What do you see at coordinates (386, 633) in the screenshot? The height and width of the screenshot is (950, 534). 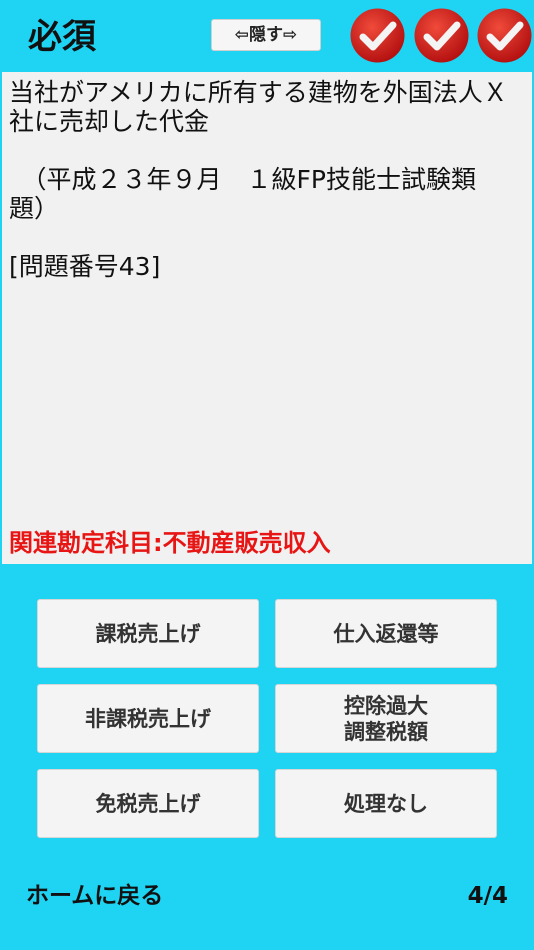 I see `answer-button-purchase-returns: 仕入返還等` at bounding box center [386, 633].